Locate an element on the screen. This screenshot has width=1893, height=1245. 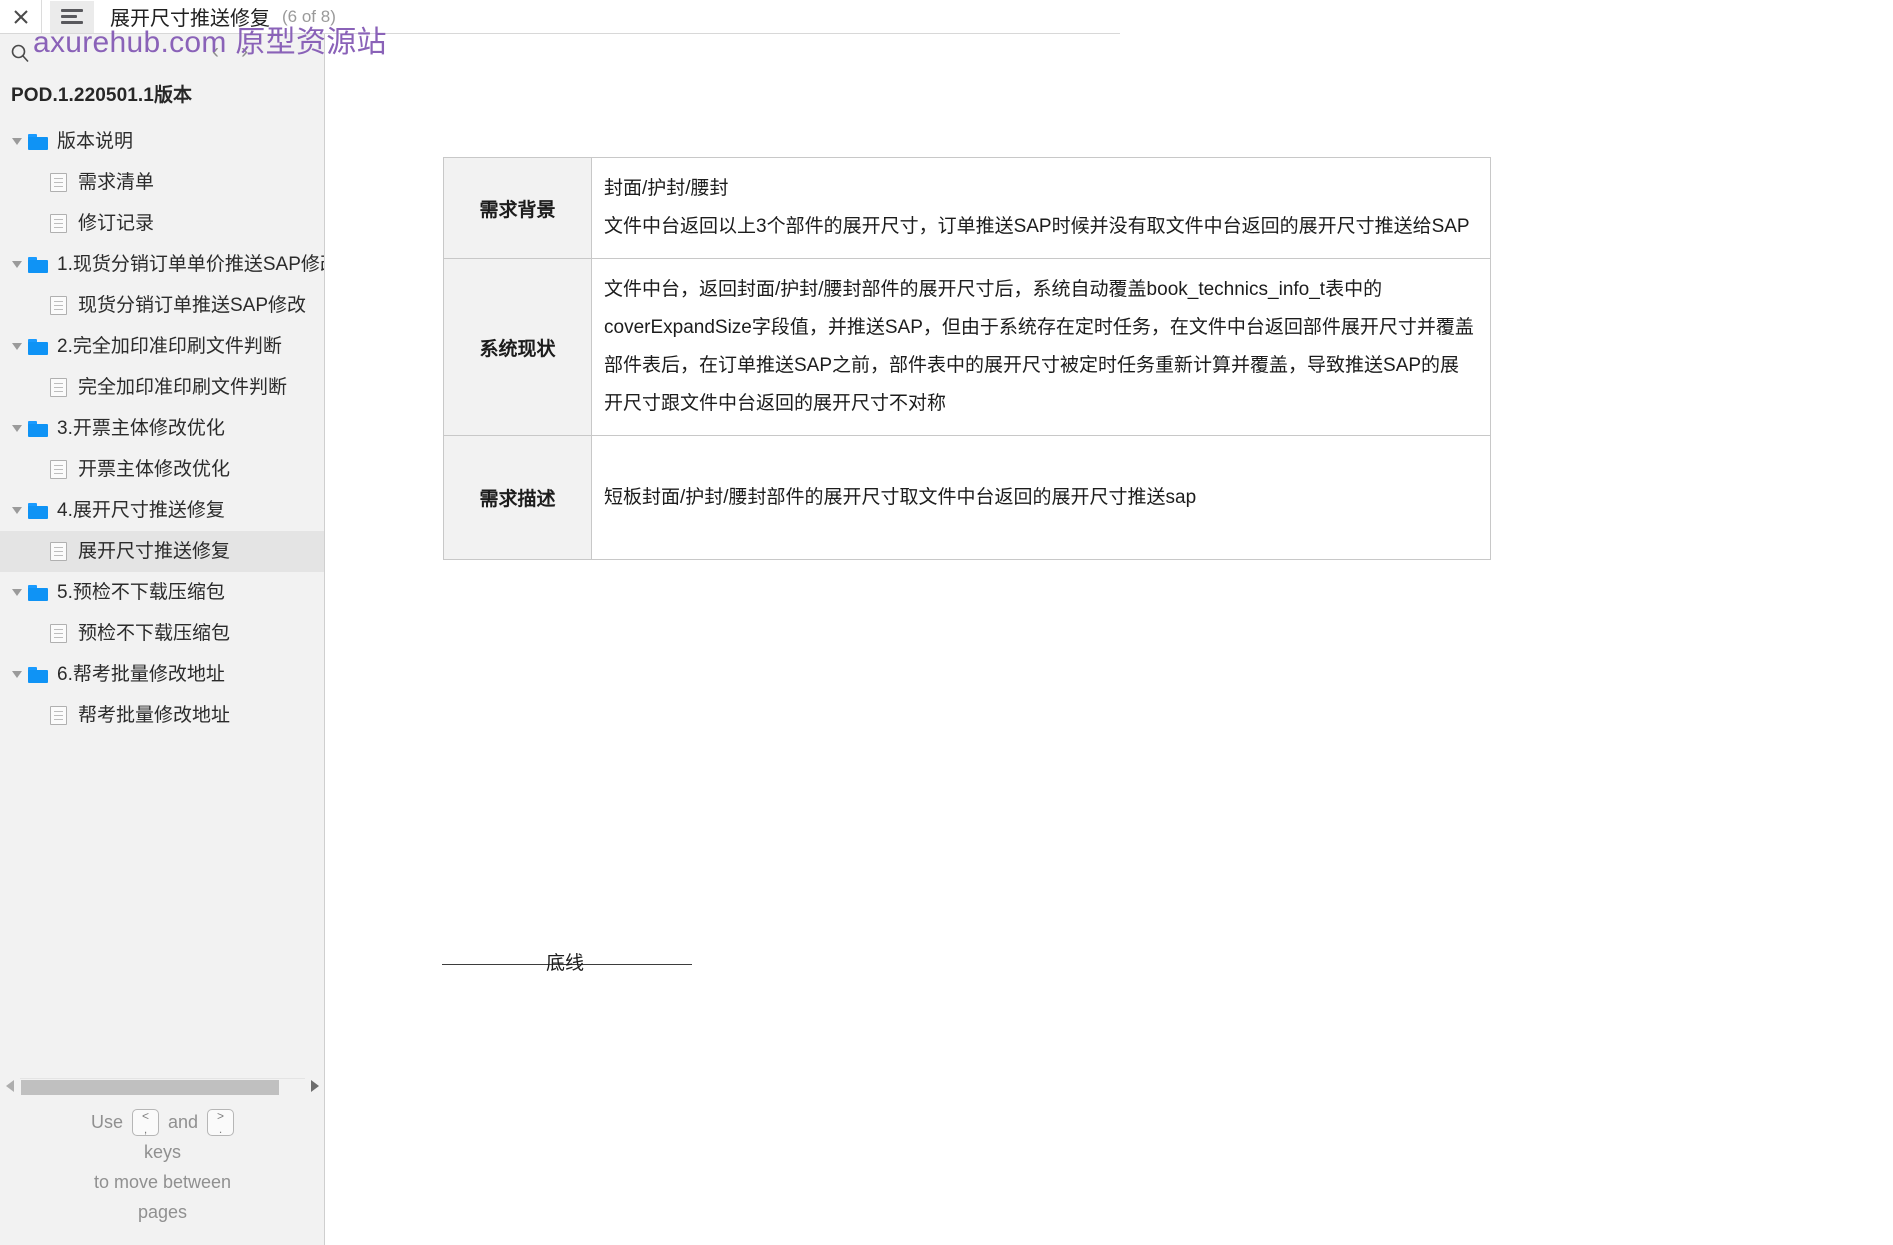
hint-pages: pages is located at coordinates (162, 1212).